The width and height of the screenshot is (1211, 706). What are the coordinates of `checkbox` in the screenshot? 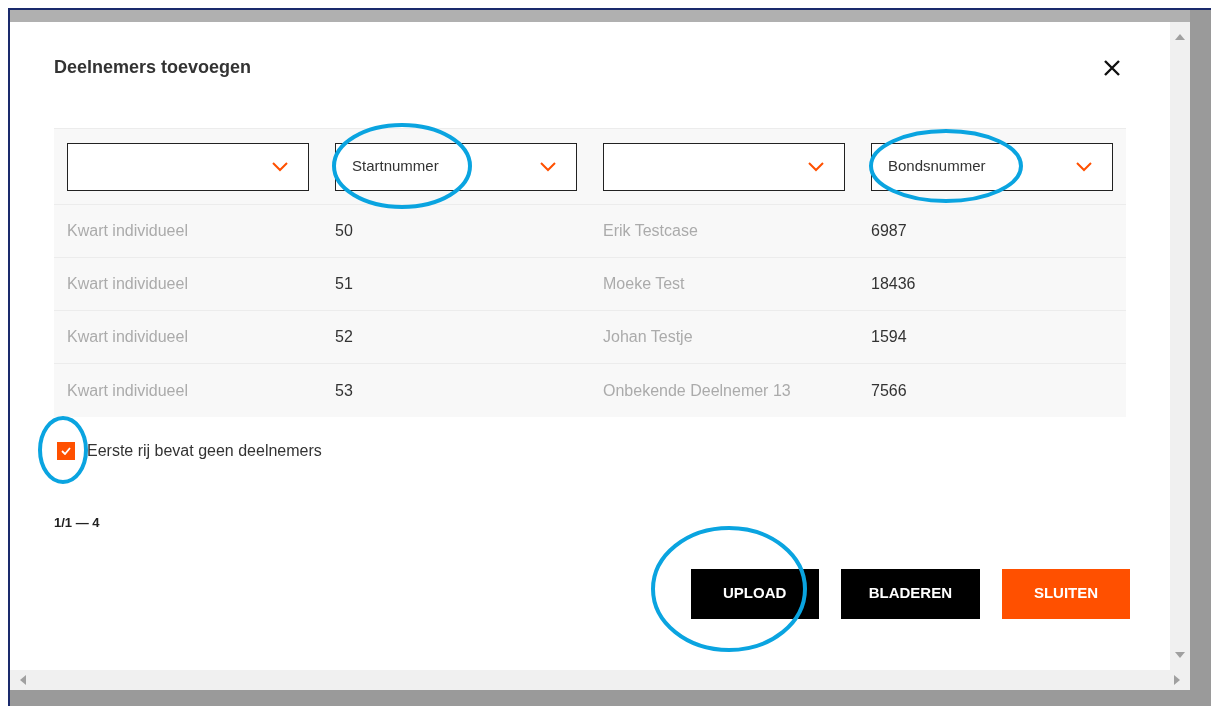 It's located at (66, 451).